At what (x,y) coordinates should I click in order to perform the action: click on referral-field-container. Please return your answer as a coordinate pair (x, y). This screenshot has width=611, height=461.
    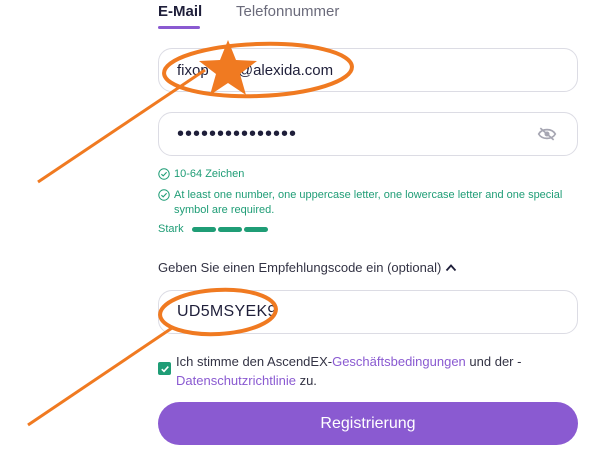
    Looking at the image, I should click on (368, 312).